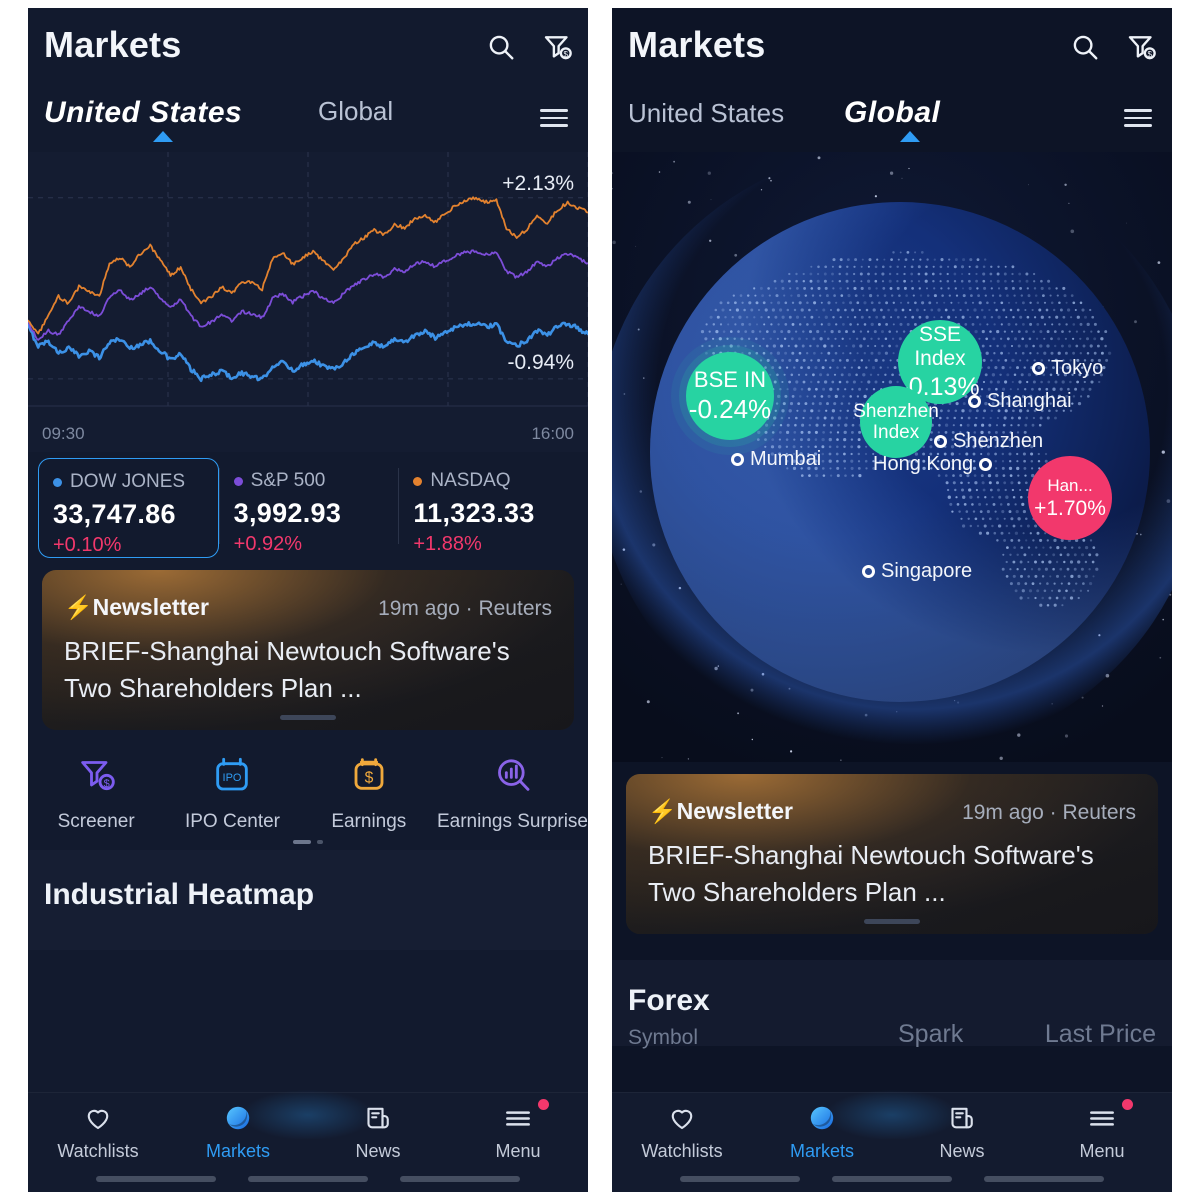 The height and width of the screenshot is (1200, 1200). What do you see at coordinates (130, 482) in the screenshot?
I see `index-name-row: DOW JONES` at bounding box center [130, 482].